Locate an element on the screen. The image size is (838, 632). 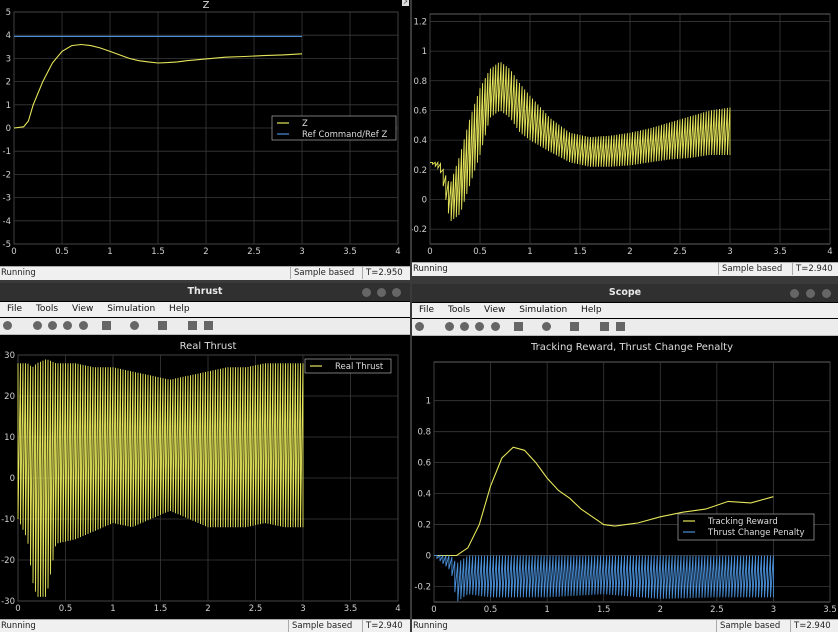
y-tick-label: -5 is located at coordinates (7, 245).